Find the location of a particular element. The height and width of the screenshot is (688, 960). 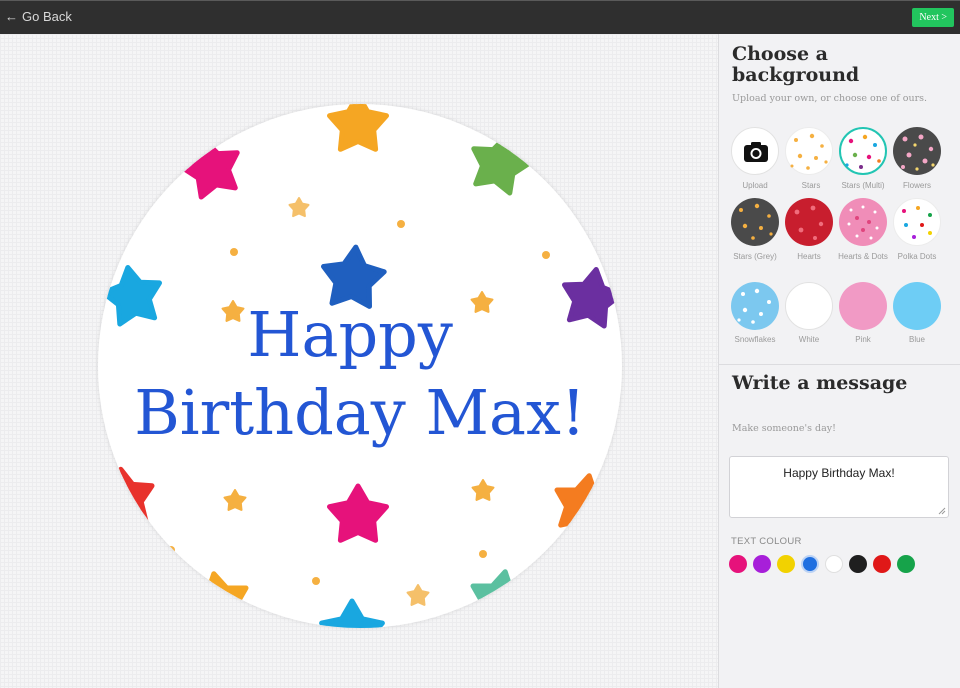

background-option-stars-grey is located at coordinates (755, 222).